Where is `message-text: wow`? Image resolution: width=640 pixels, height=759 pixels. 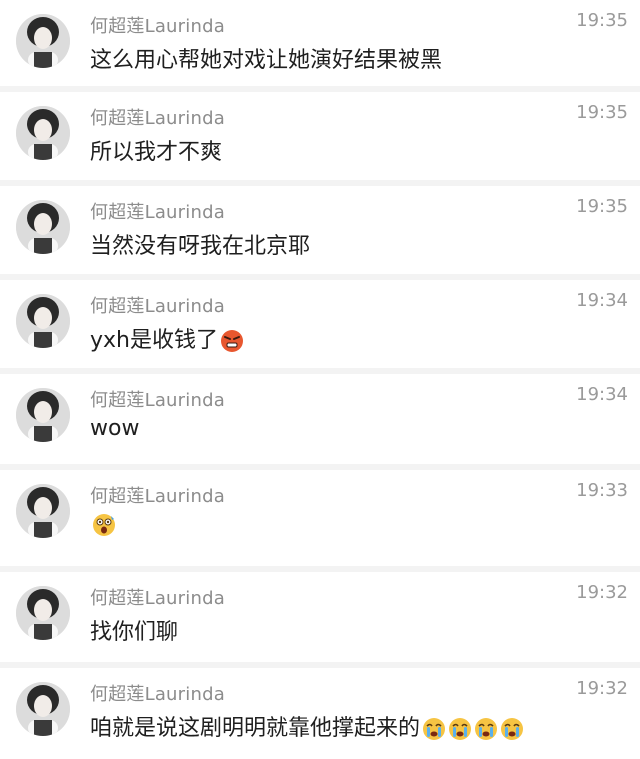 message-text: wow is located at coordinates (115, 428).